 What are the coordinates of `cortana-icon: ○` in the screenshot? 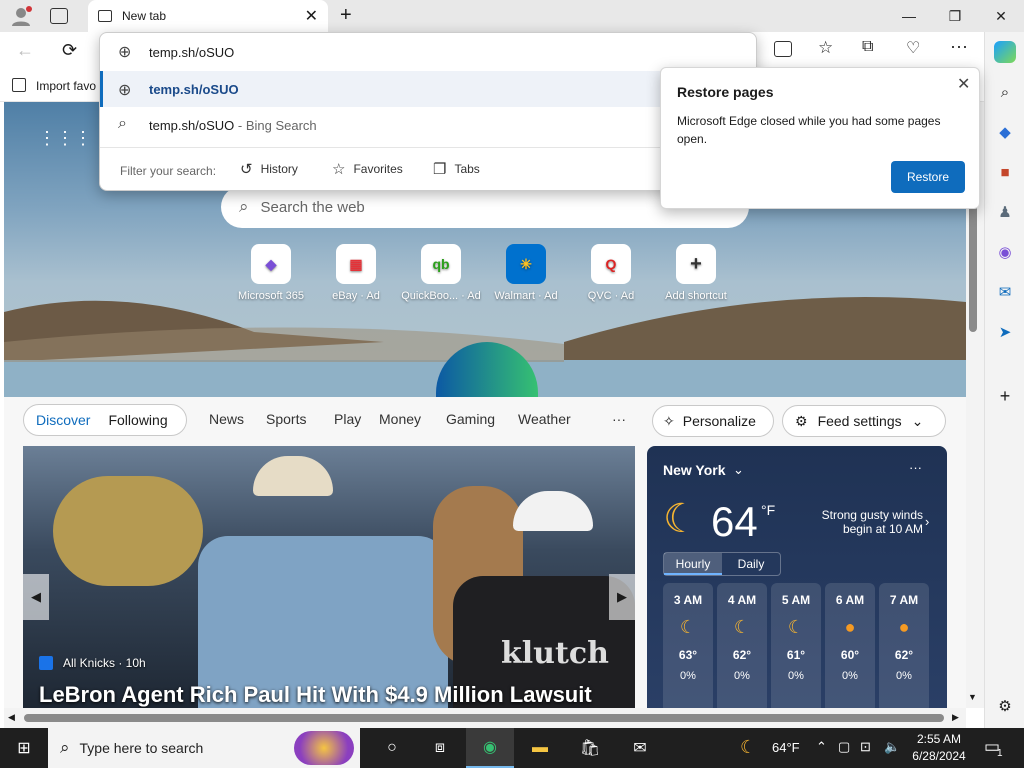 It's located at (392, 748).